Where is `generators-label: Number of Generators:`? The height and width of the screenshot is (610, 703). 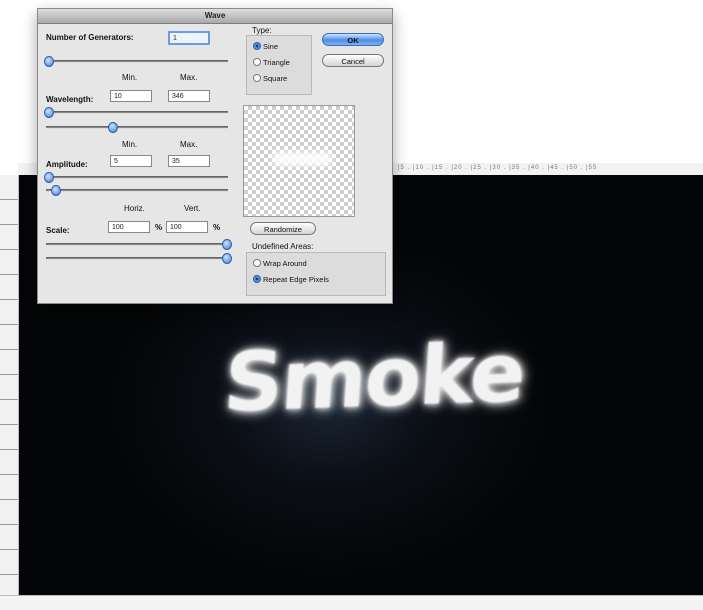 generators-label: Number of Generators: is located at coordinates (90, 37).